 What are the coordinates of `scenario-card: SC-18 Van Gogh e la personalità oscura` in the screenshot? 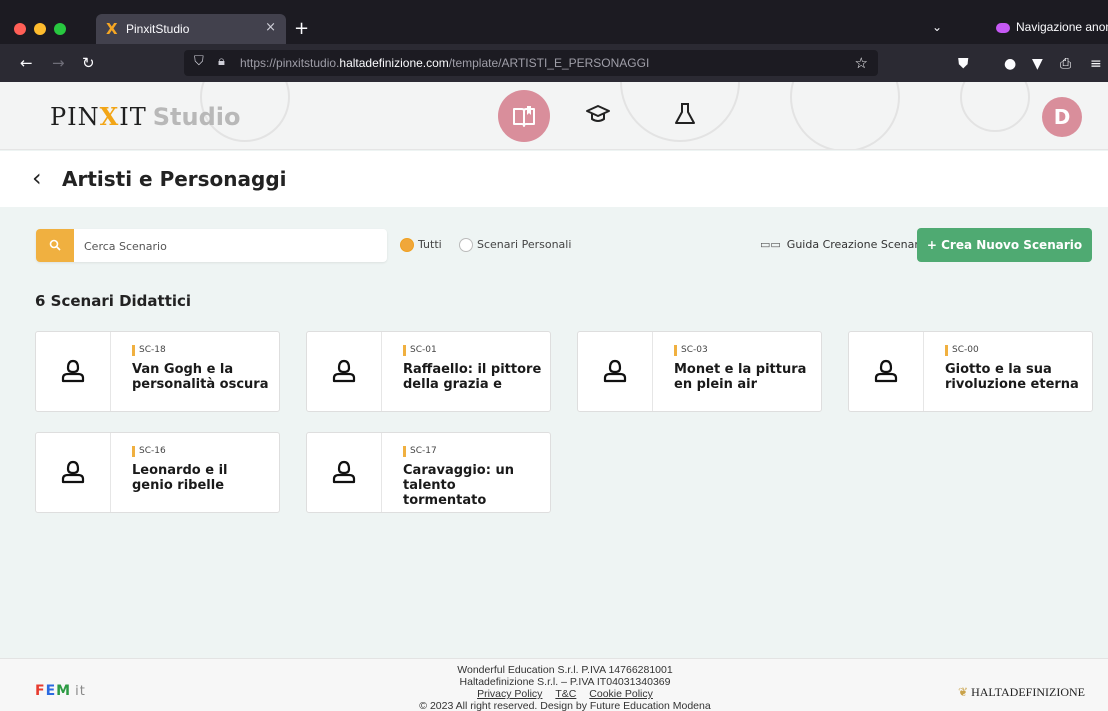 It's located at (157, 371).